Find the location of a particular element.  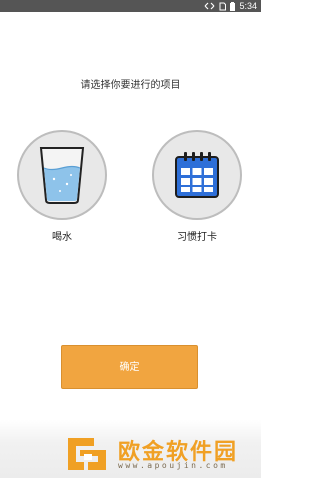

confirm-button: 确定 is located at coordinates (129, 367).